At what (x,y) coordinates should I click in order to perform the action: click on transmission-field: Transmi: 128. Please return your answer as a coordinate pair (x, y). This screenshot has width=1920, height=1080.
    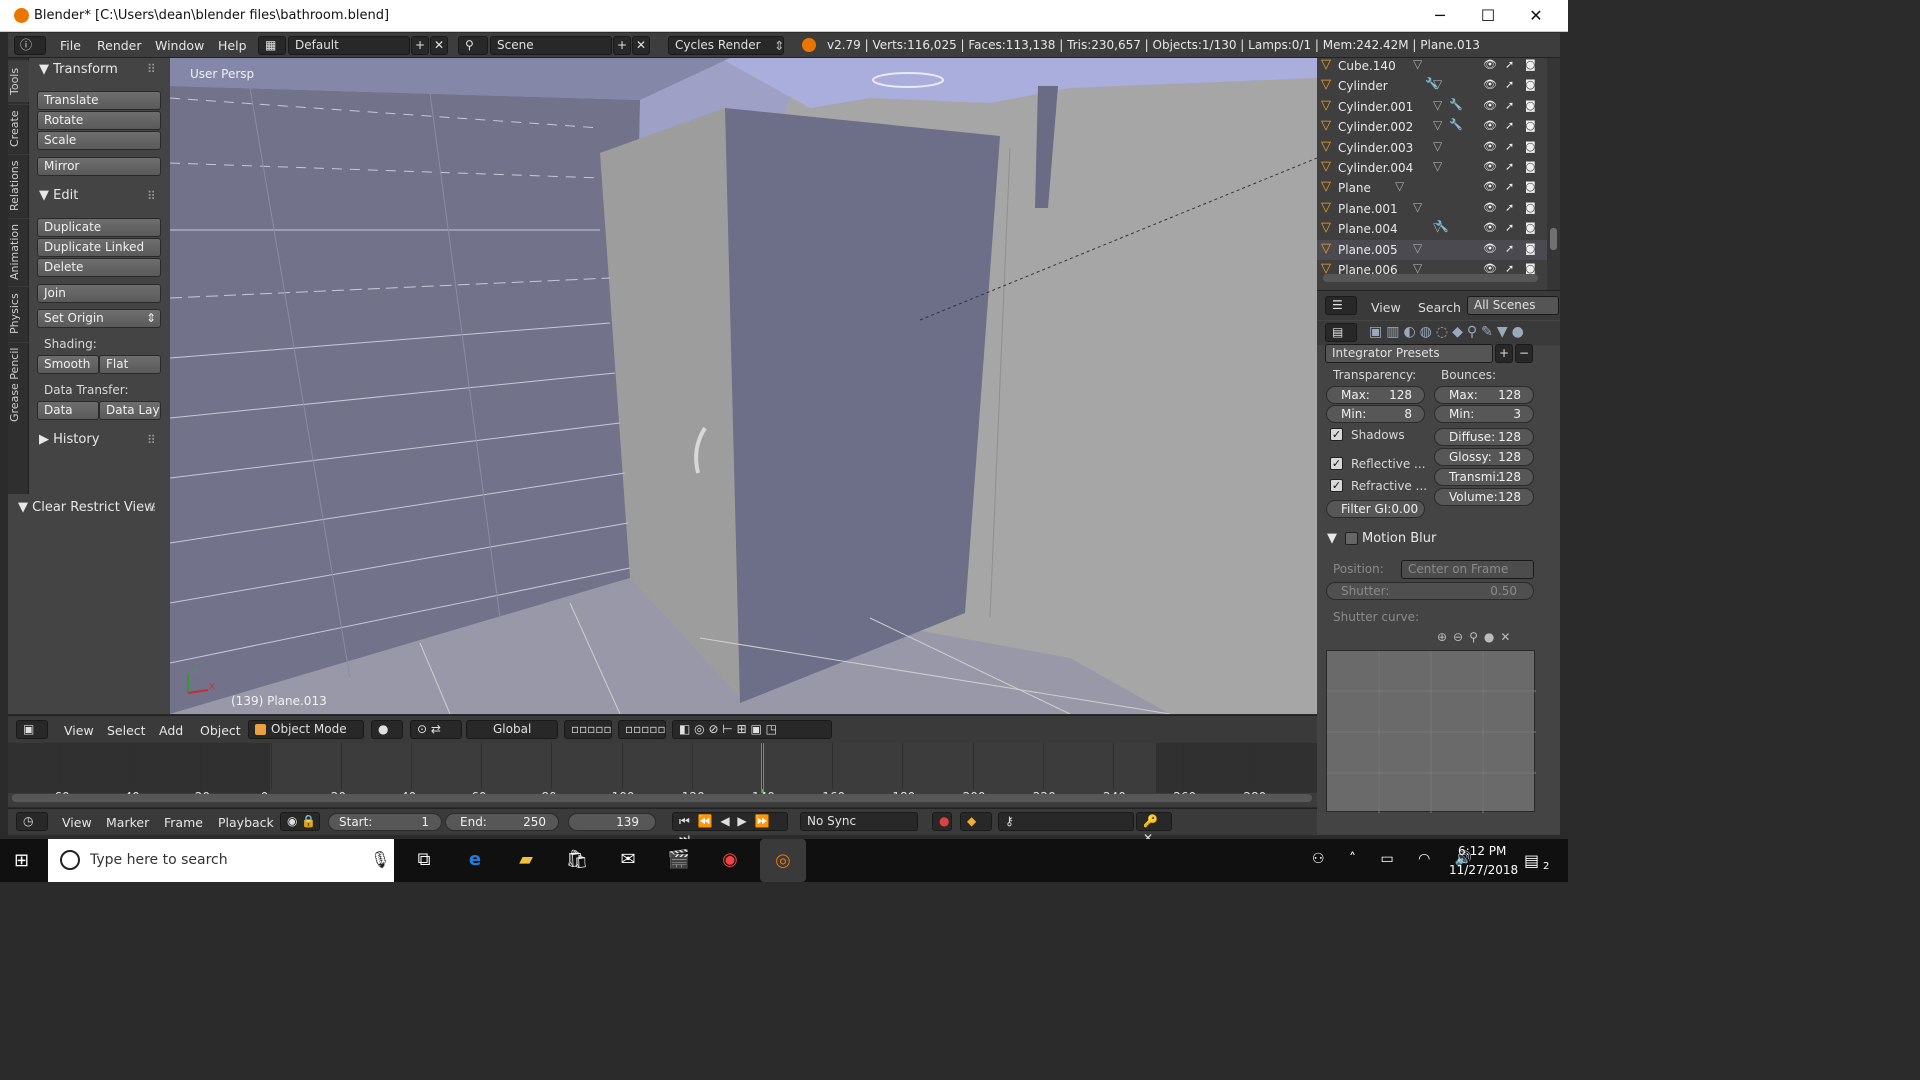
    Looking at the image, I should click on (1484, 477).